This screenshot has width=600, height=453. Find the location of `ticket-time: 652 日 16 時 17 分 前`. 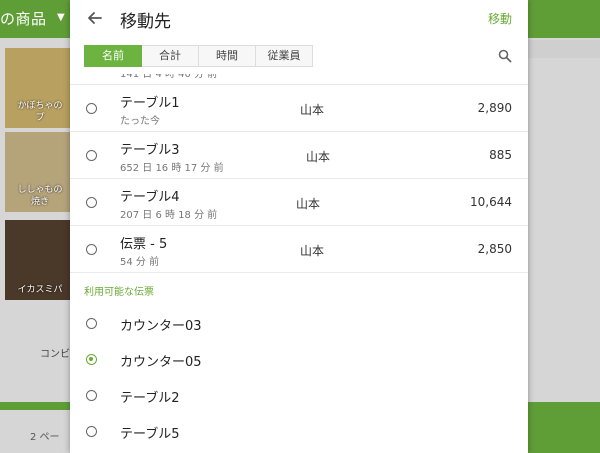

ticket-time: 652 日 16 時 17 分 前 is located at coordinates (172, 168).